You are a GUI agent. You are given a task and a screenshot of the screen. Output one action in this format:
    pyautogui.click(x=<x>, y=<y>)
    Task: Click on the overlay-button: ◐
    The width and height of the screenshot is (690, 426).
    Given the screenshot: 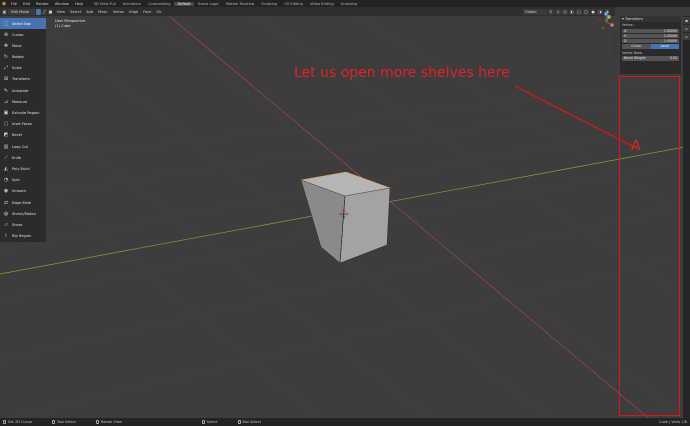 What is the action you would take?
    pyautogui.click(x=572, y=11)
    